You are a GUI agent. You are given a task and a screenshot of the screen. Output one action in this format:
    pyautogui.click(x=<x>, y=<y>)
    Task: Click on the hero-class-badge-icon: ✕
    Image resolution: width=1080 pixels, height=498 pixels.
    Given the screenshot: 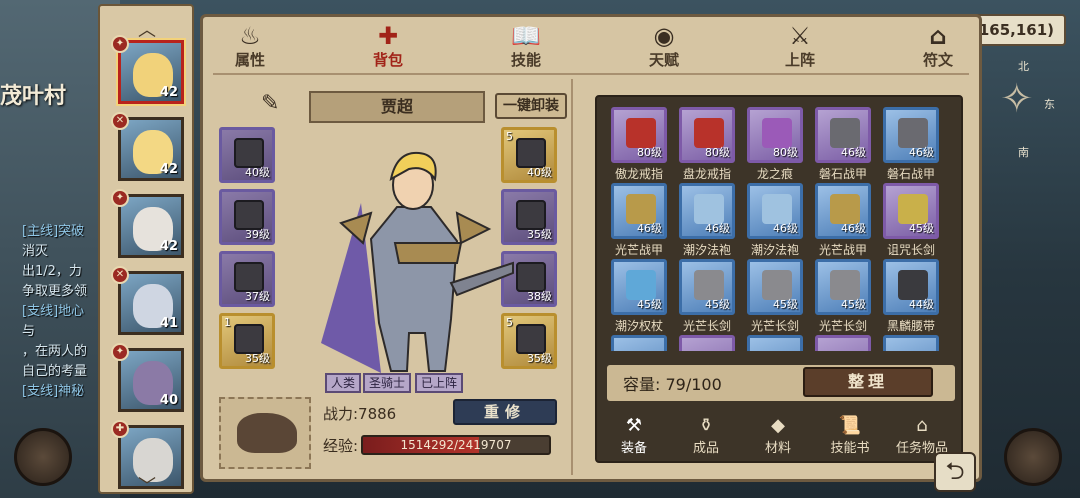 What is the action you would take?
    pyautogui.click(x=120, y=275)
    